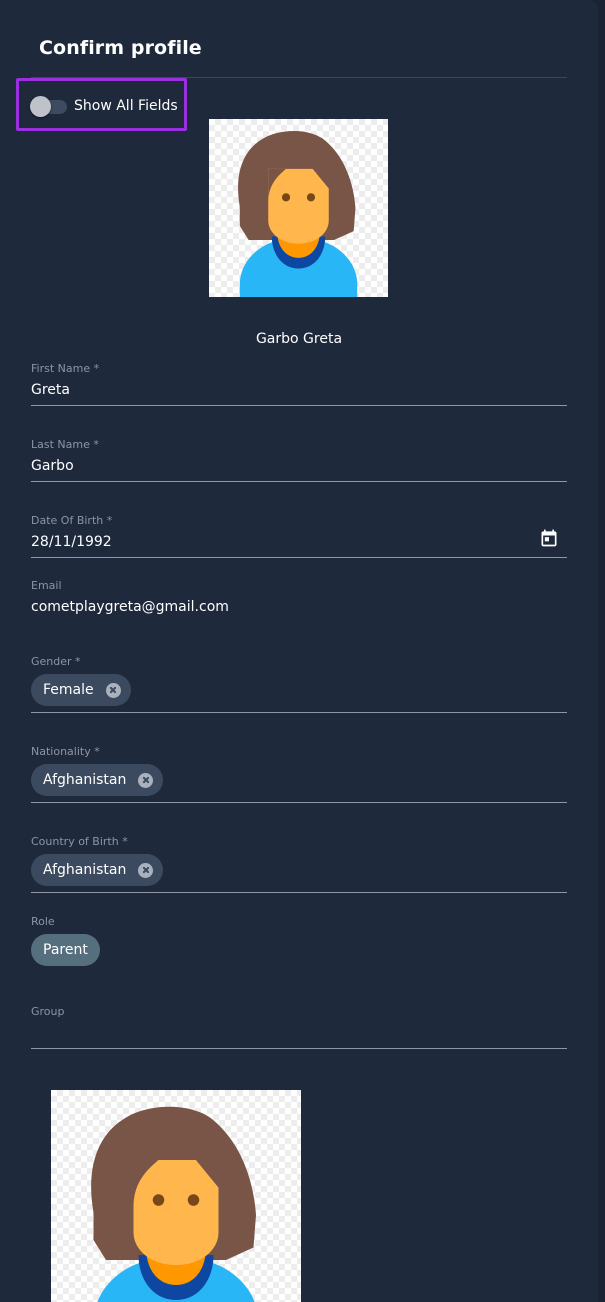 This screenshot has height=1302, width=605. Describe the element at coordinates (130, 607) in the screenshot. I see `email-input: cometplaygreta@gmail.com` at that location.